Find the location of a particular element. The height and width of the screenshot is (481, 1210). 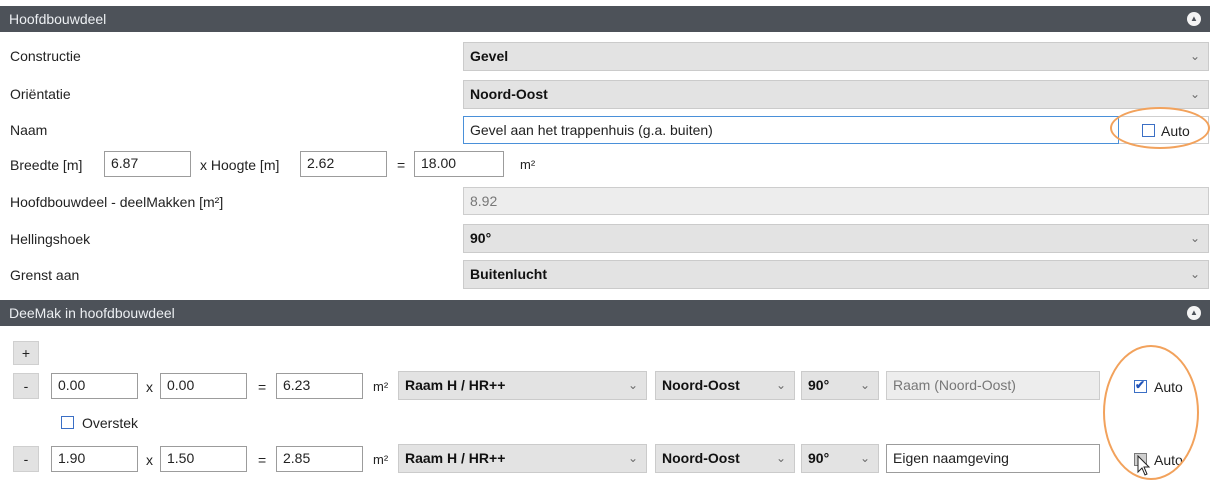

orientatie-value: Noord-Oost is located at coordinates (509, 94).